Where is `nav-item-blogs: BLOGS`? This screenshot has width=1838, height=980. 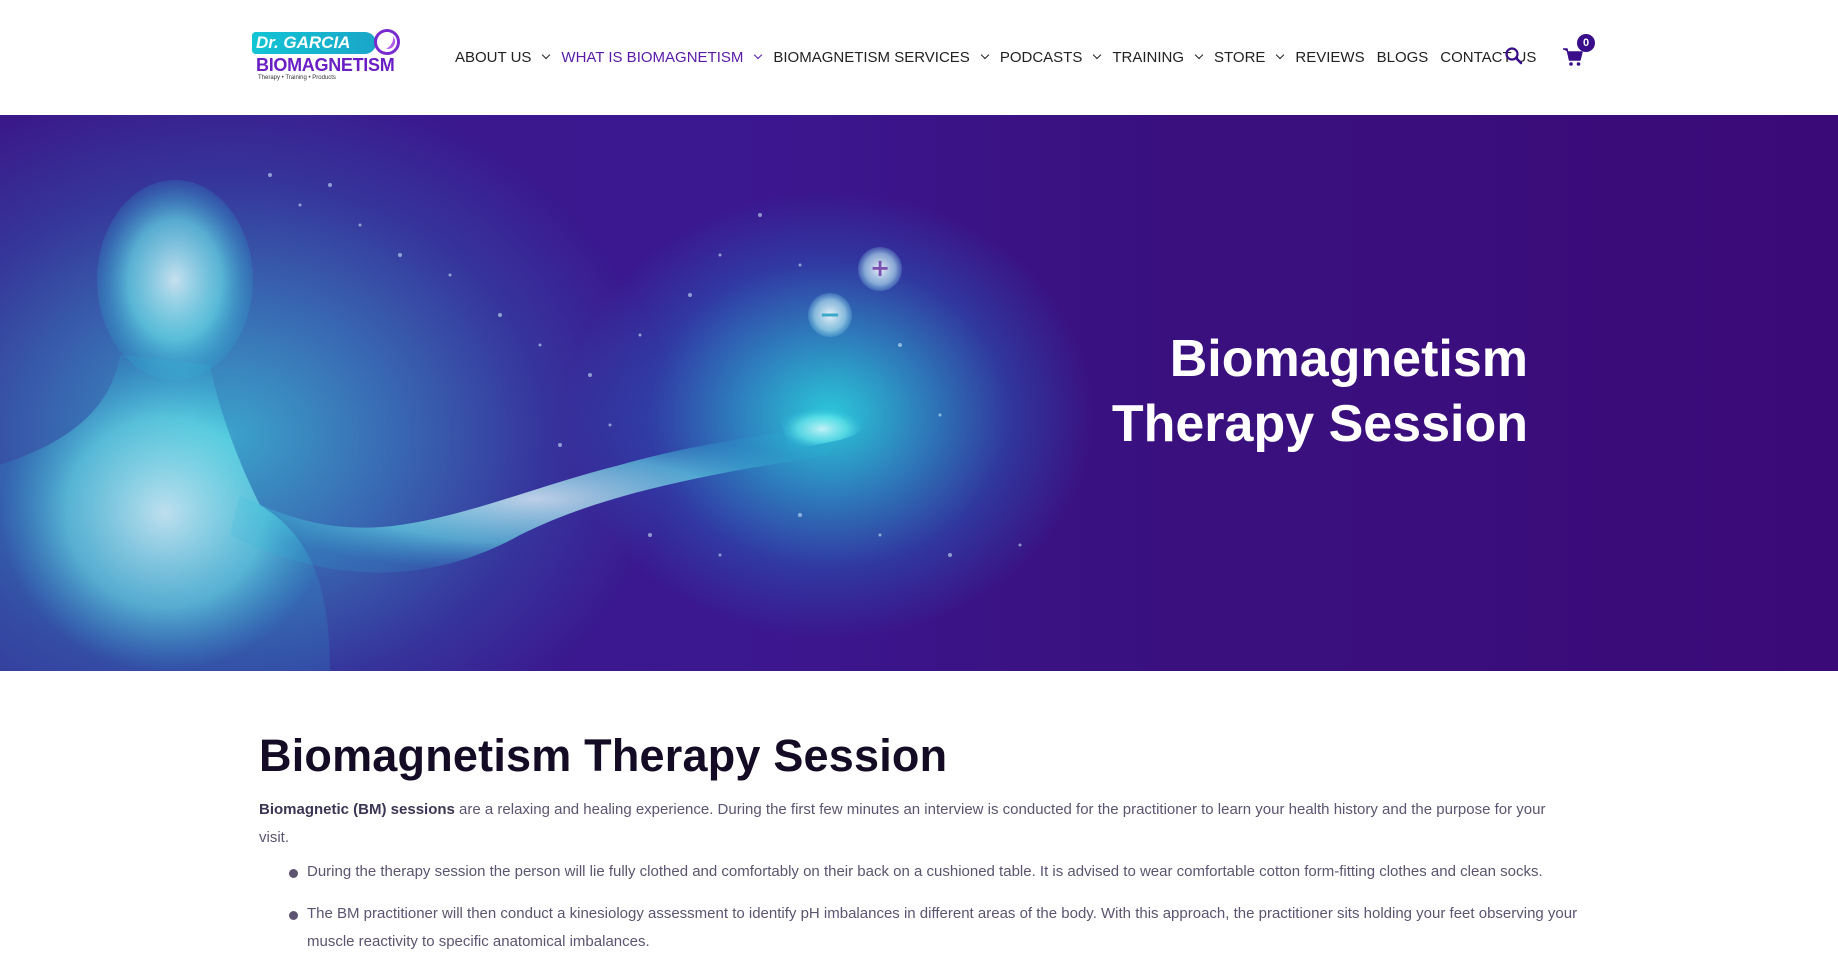
nav-item-blogs: BLOGS is located at coordinates (1403, 57).